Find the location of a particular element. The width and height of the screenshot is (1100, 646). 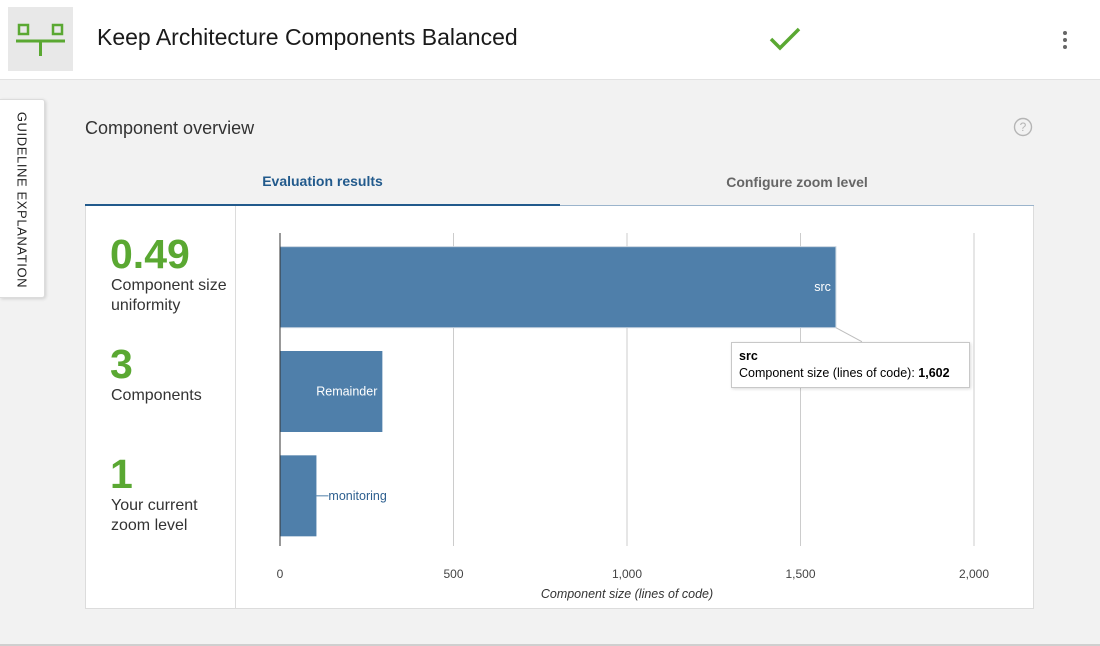

components-value: 3 is located at coordinates (121, 364).